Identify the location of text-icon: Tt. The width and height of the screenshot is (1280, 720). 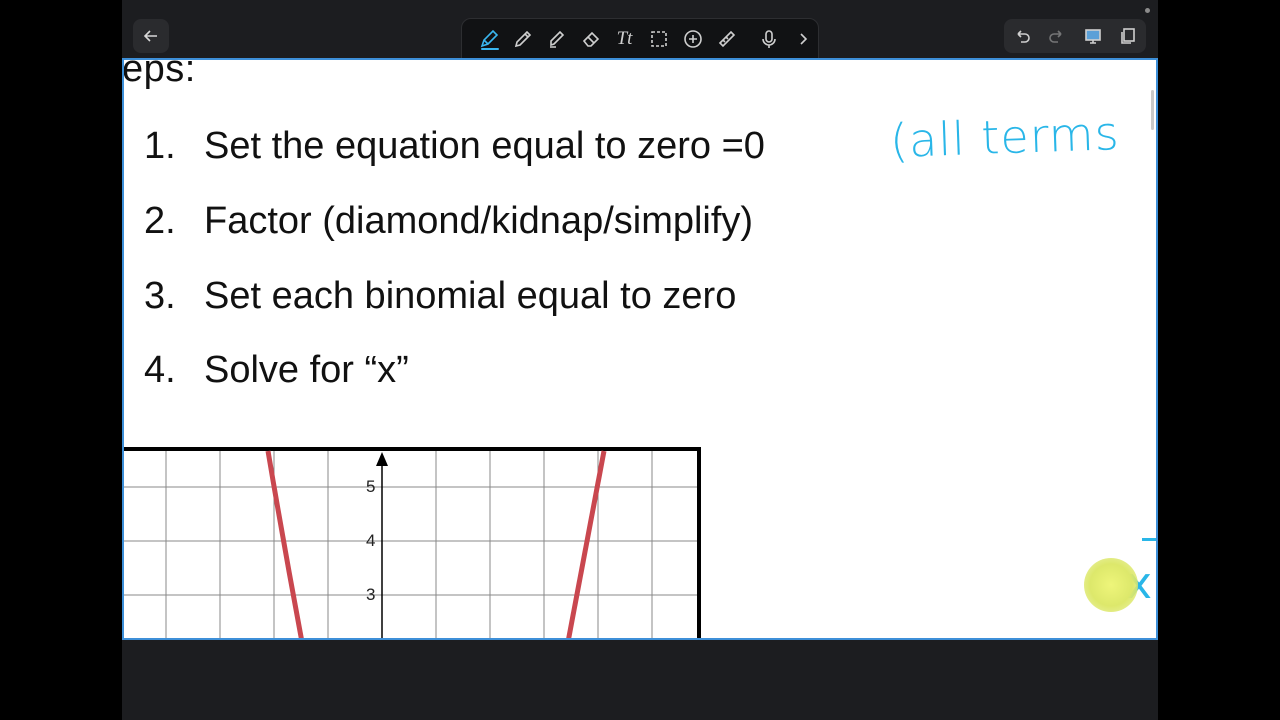
(624, 39).